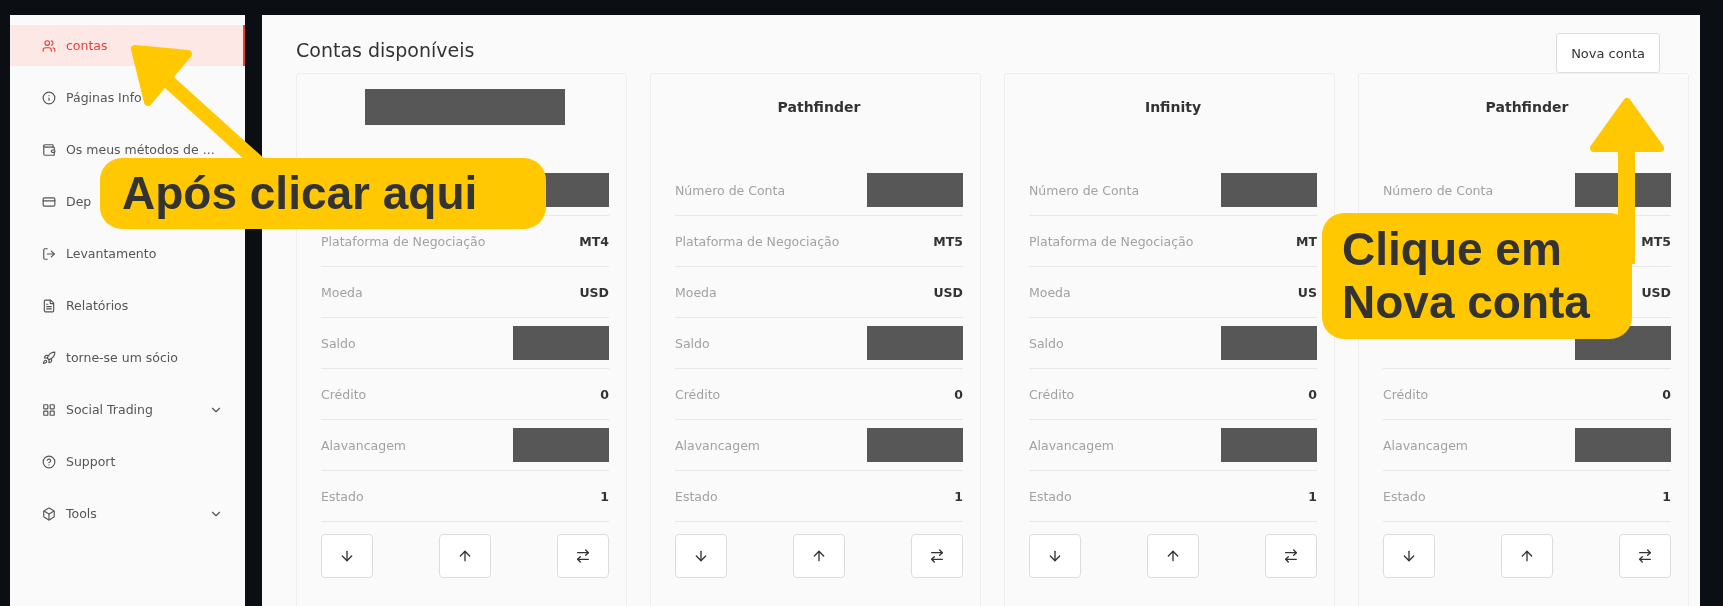  What do you see at coordinates (127, 513) in the screenshot?
I see `sidebar-item: Tools` at bounding box center [127, 513].